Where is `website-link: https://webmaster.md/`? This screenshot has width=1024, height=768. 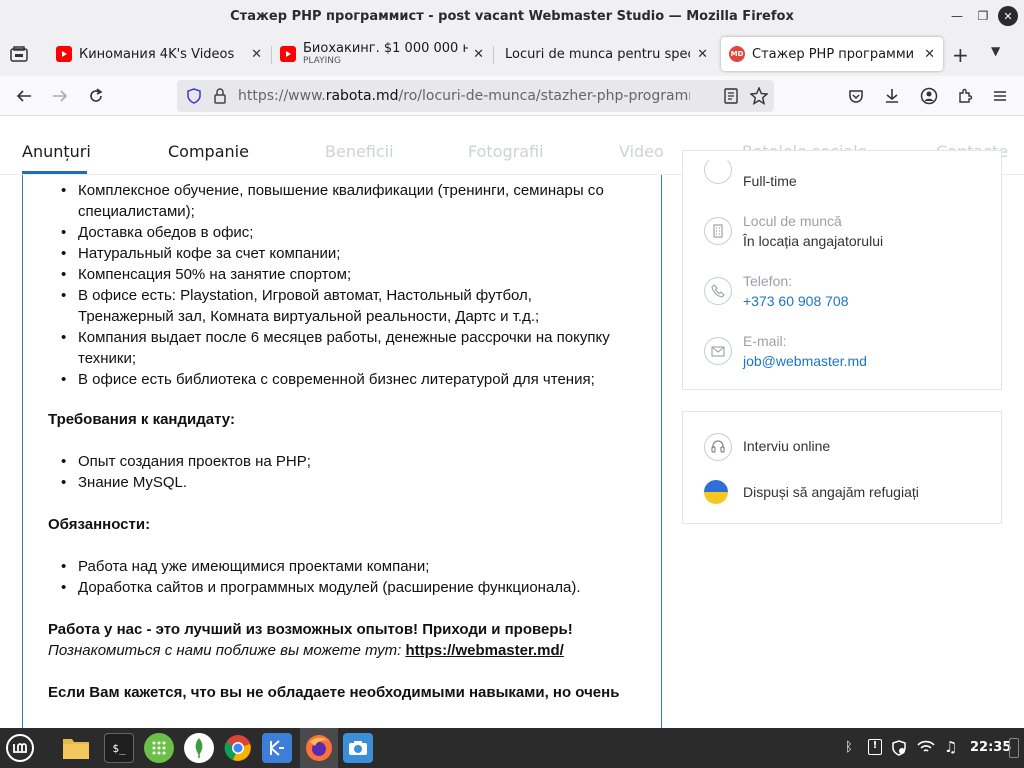
website-link: https://webmaster.md/ is located at coordinates (484, 650).